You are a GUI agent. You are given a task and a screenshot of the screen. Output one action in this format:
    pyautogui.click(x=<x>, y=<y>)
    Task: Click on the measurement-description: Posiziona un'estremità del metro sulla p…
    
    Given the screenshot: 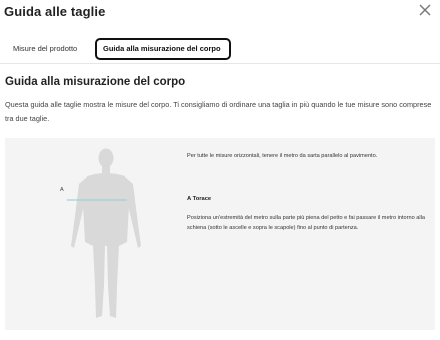 What is the action you would take?
    pyautogui.click(x=306, y=223)
    